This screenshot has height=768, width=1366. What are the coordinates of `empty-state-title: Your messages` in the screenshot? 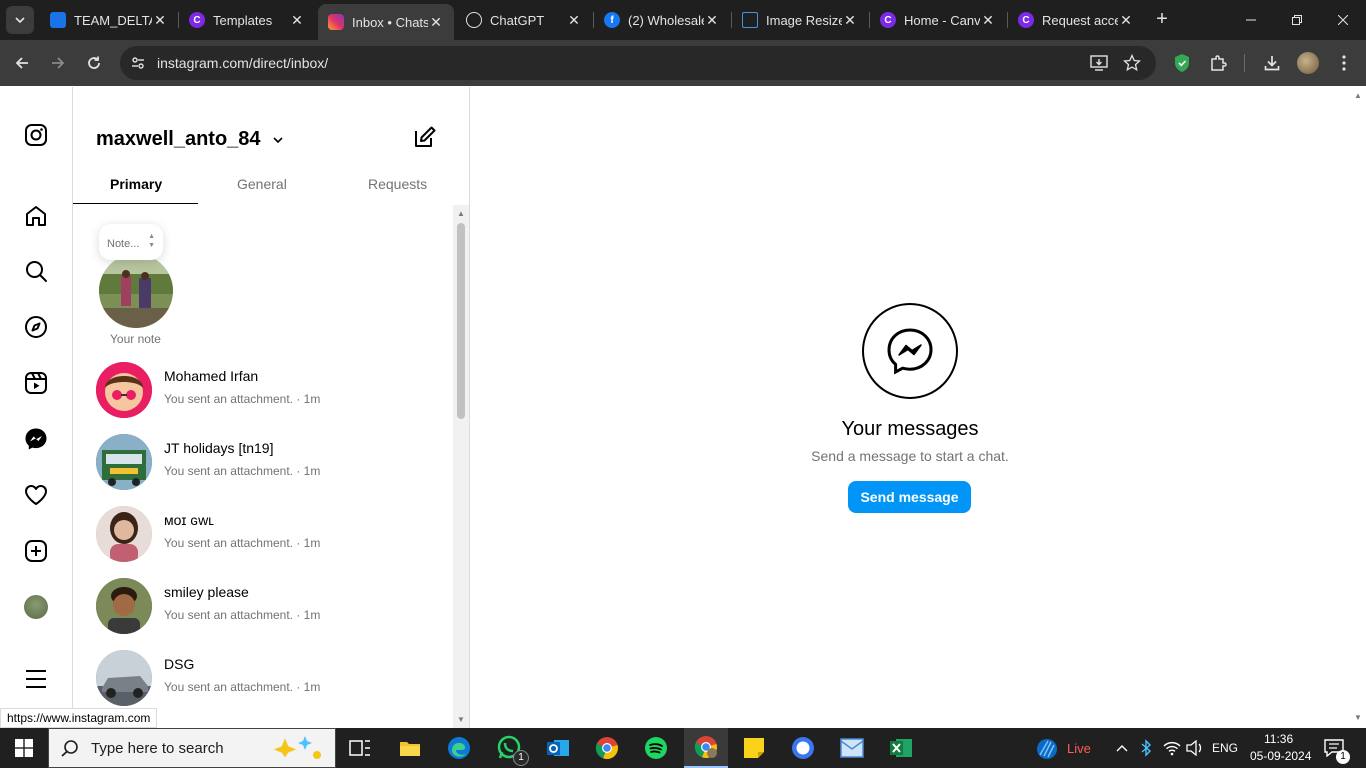 It's located at (910, 429).